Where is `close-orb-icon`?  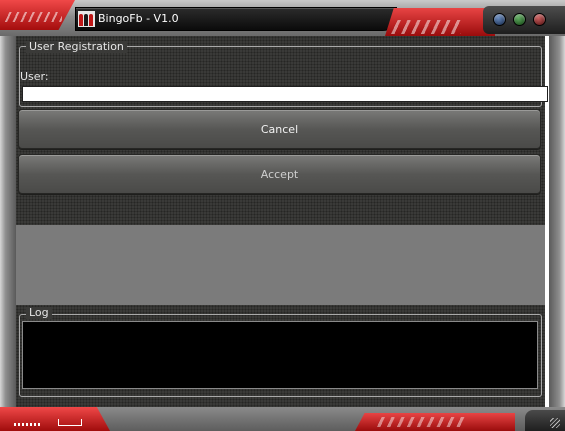
close-orb-icon is located at coordinates (539, 19).